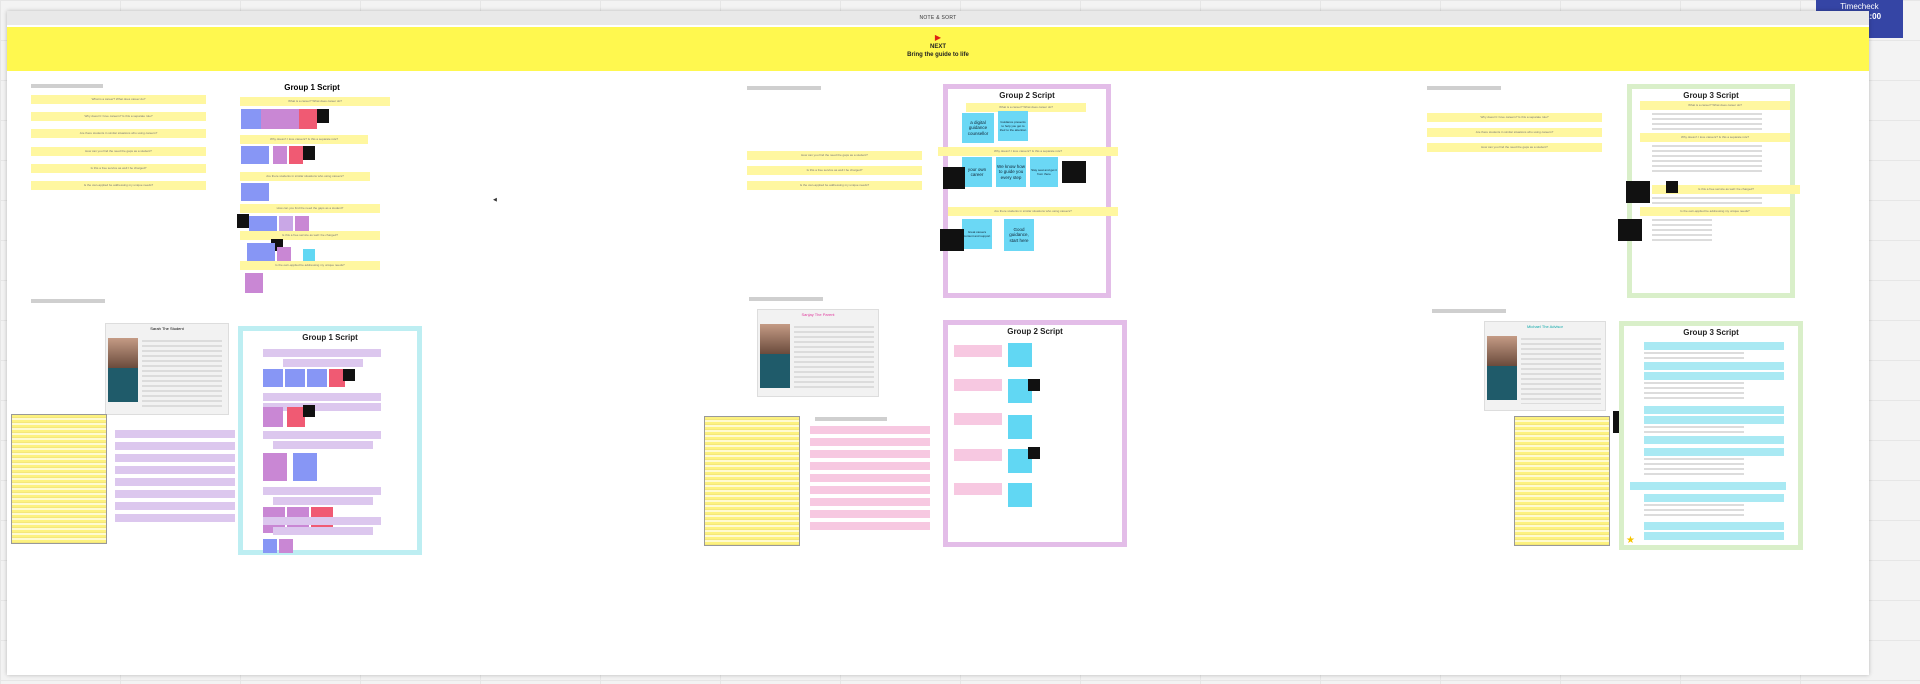  Describe the element at coordinates (330, 440) in the screenshot. I see `group1-script-frame: Group 1 Script` at that location.